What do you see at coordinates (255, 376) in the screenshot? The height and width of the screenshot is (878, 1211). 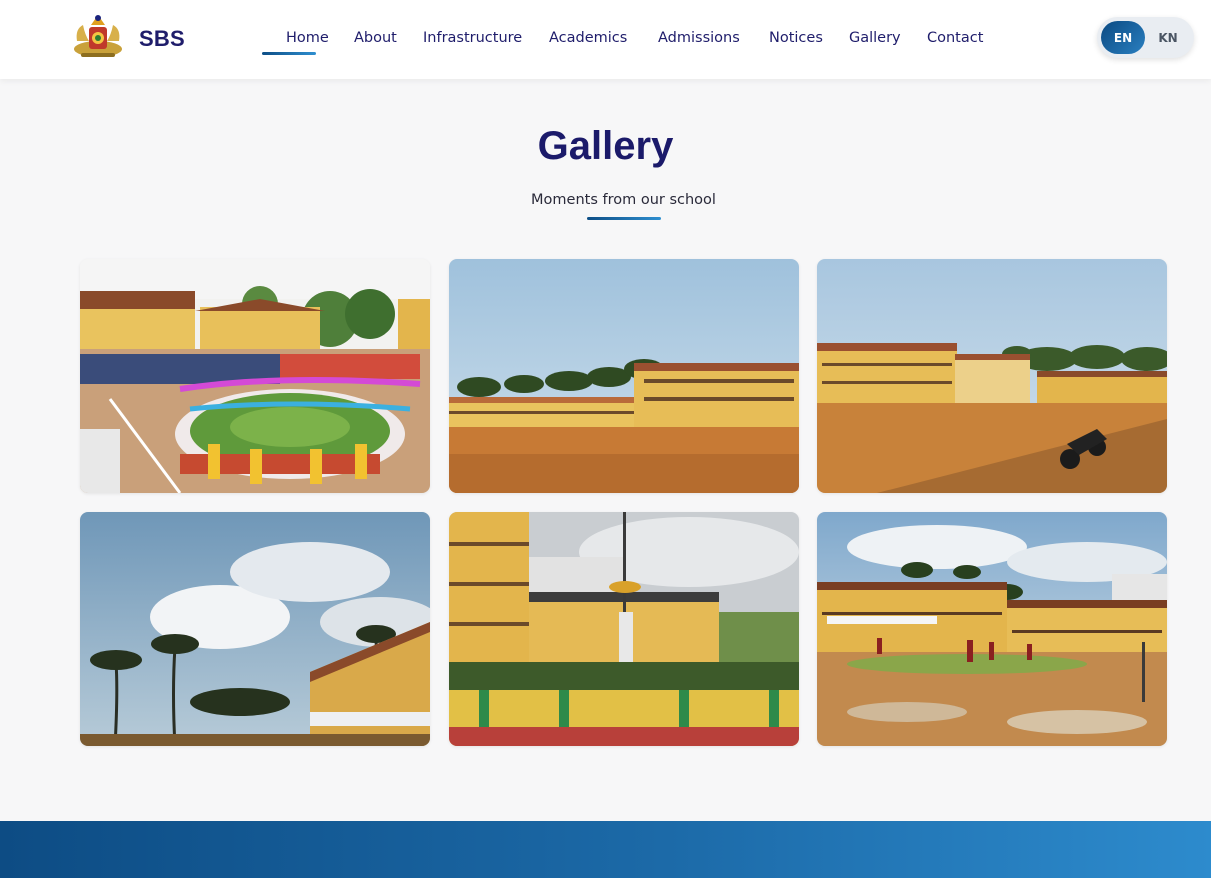 I see `gallery-image-assembly-ground` at bounding box center [255, 376].